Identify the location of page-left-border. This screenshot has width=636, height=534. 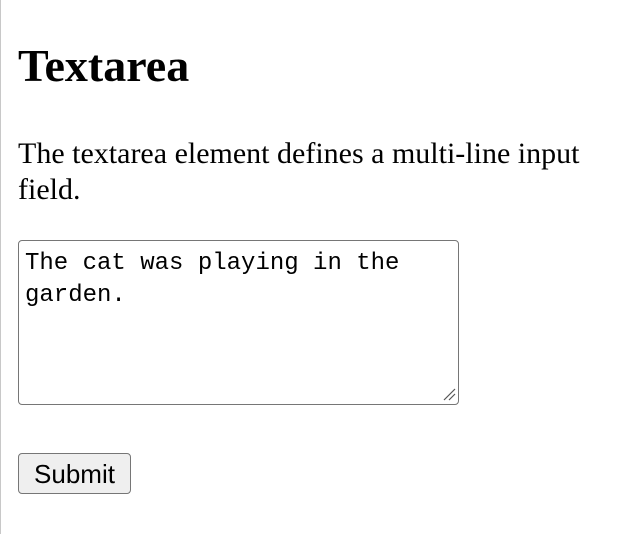
(0, 267).